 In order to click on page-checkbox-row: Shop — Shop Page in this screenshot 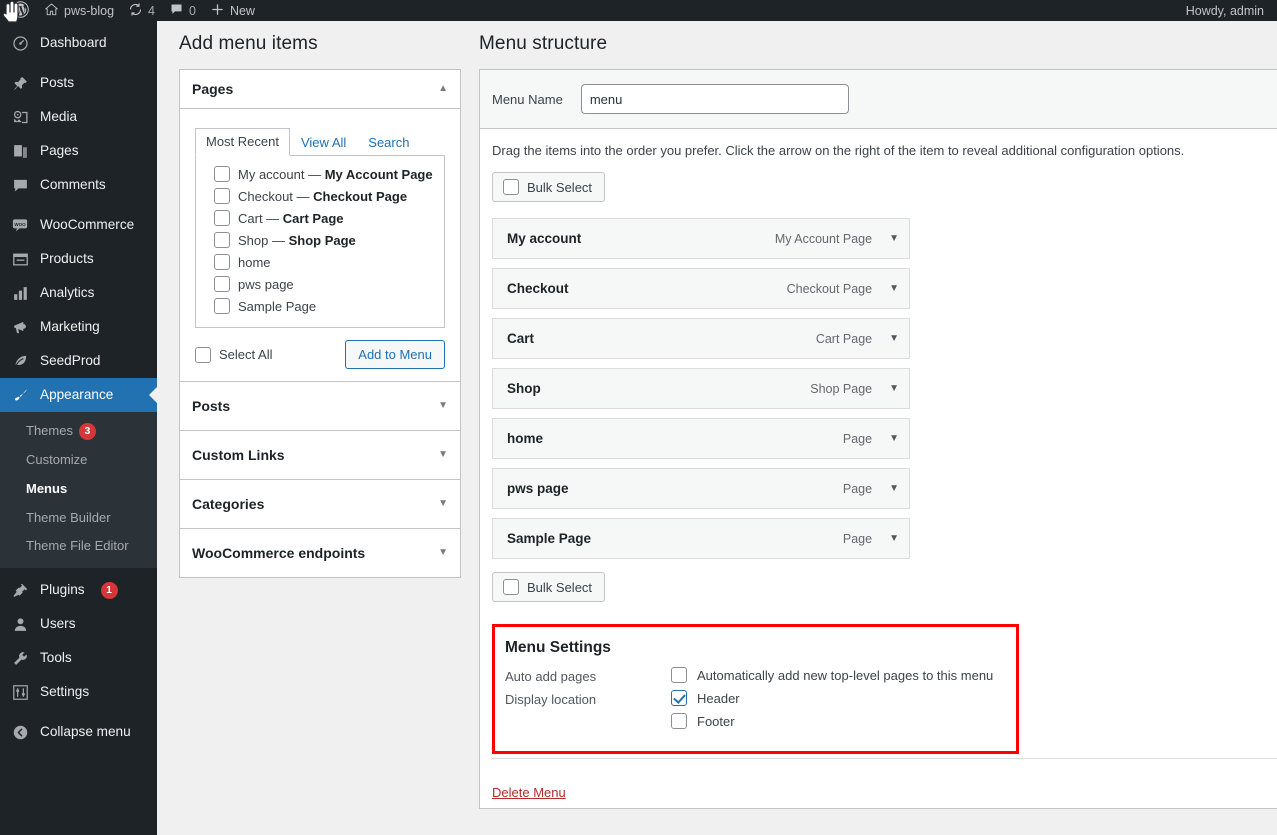, I will do `click(320, 240)`.